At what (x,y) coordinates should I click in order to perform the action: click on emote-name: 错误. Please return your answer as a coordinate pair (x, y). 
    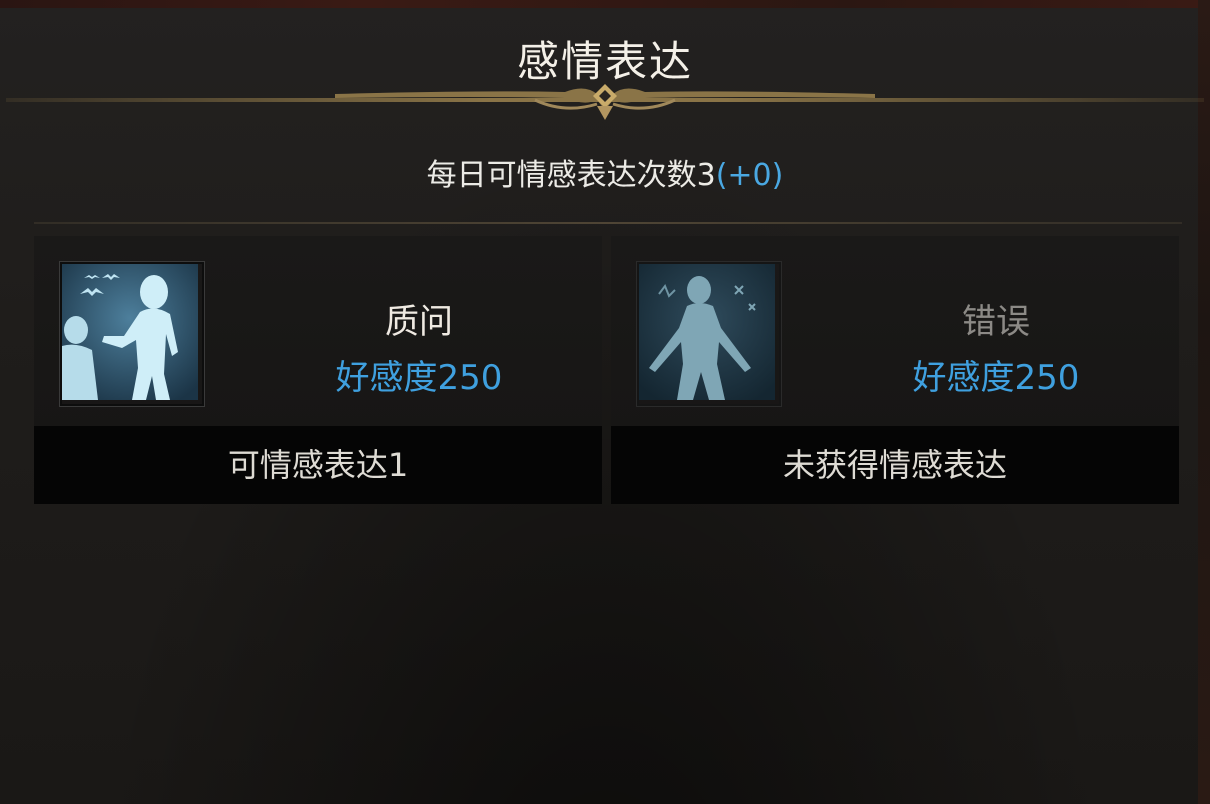
    Looking at the image, I should click on (996, 322).